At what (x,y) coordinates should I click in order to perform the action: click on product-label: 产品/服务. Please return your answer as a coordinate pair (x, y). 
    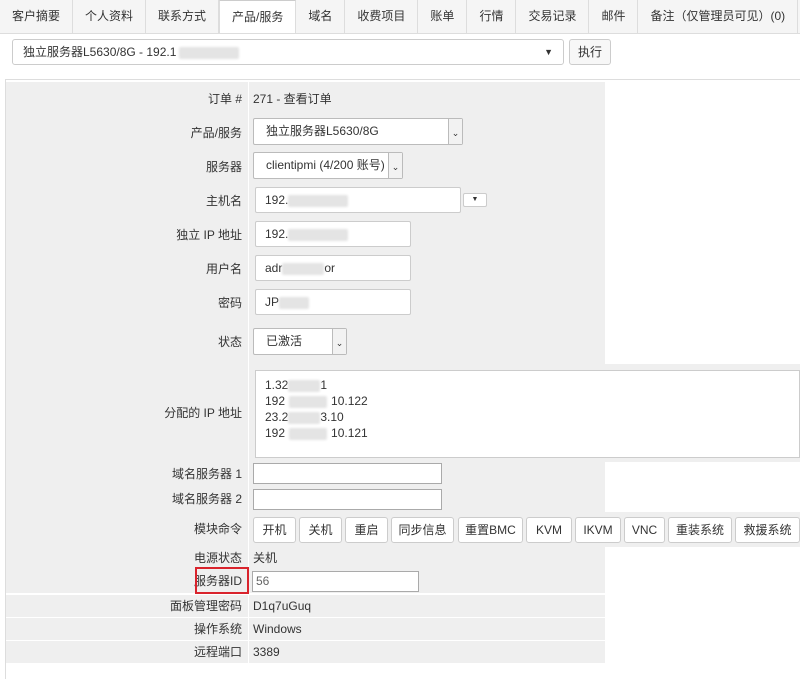
    Looking at the image, I should click on (127, 133).